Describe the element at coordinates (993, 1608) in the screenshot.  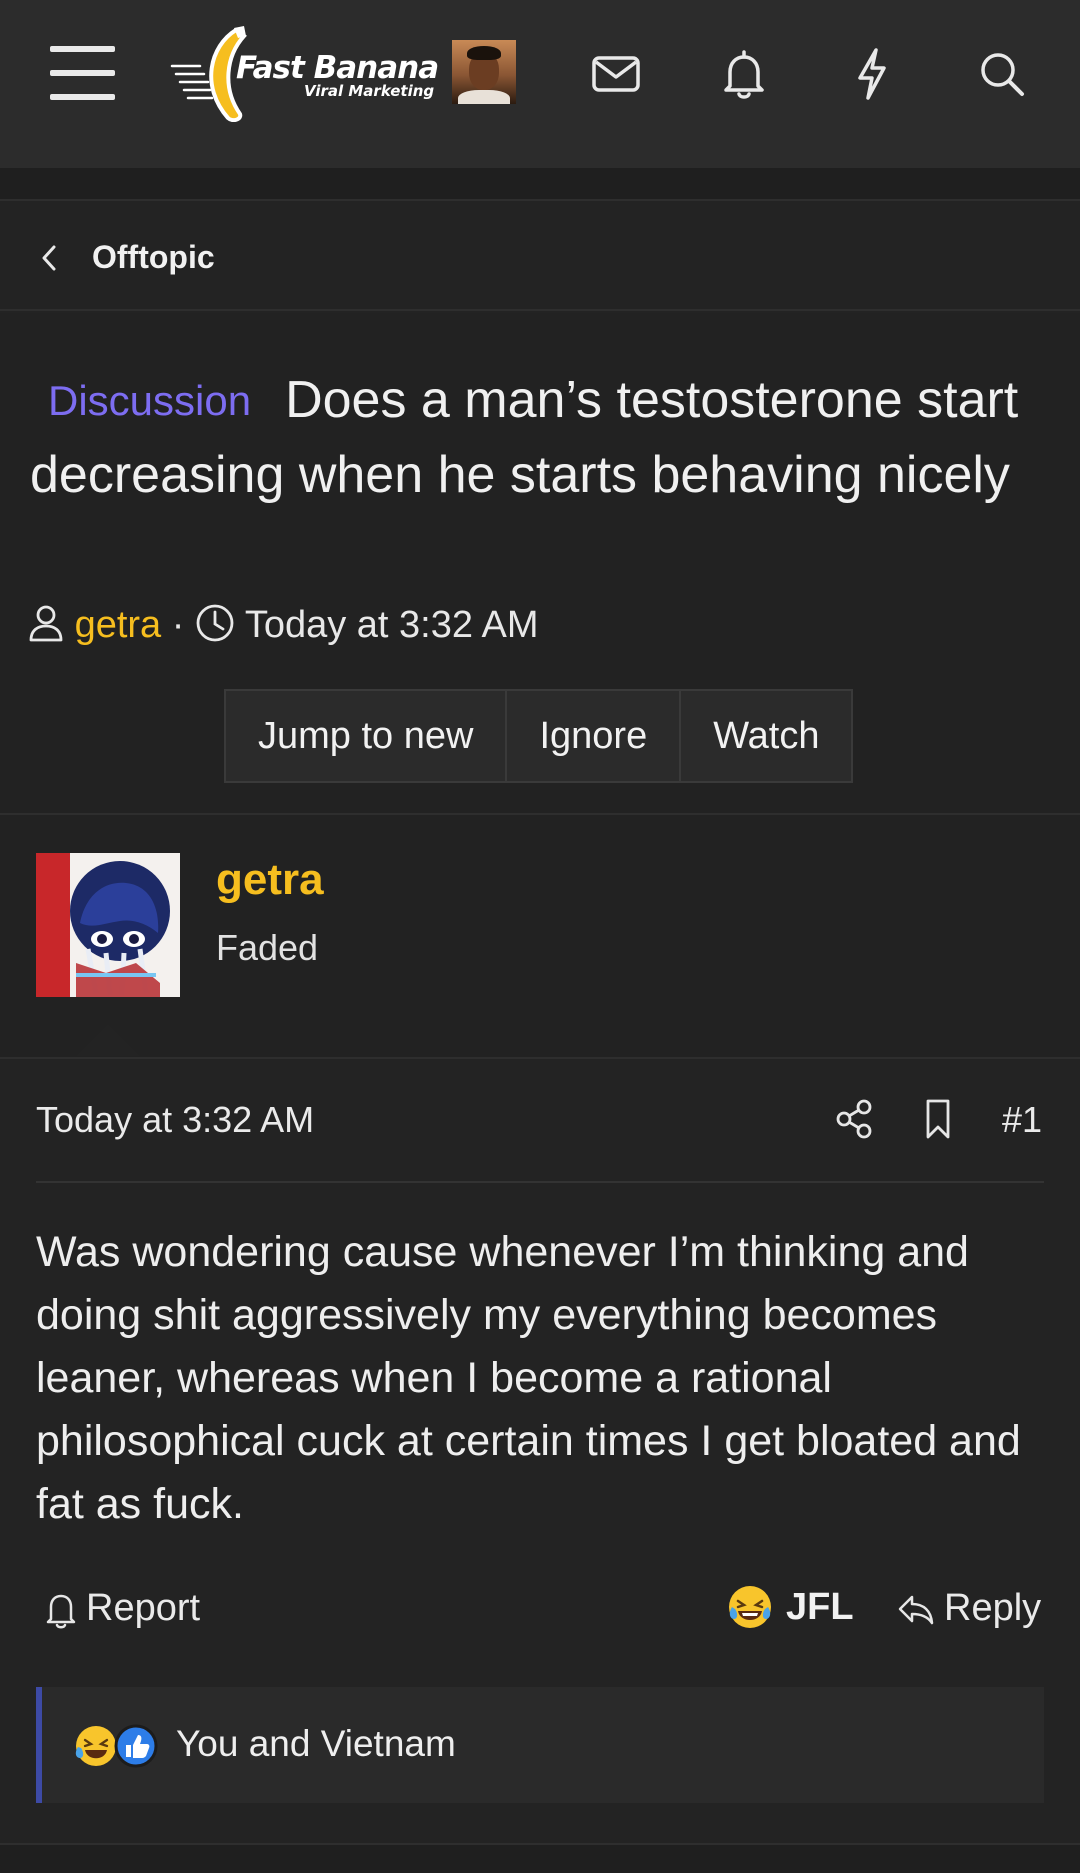
I see `reply-label: Reply` at that location.